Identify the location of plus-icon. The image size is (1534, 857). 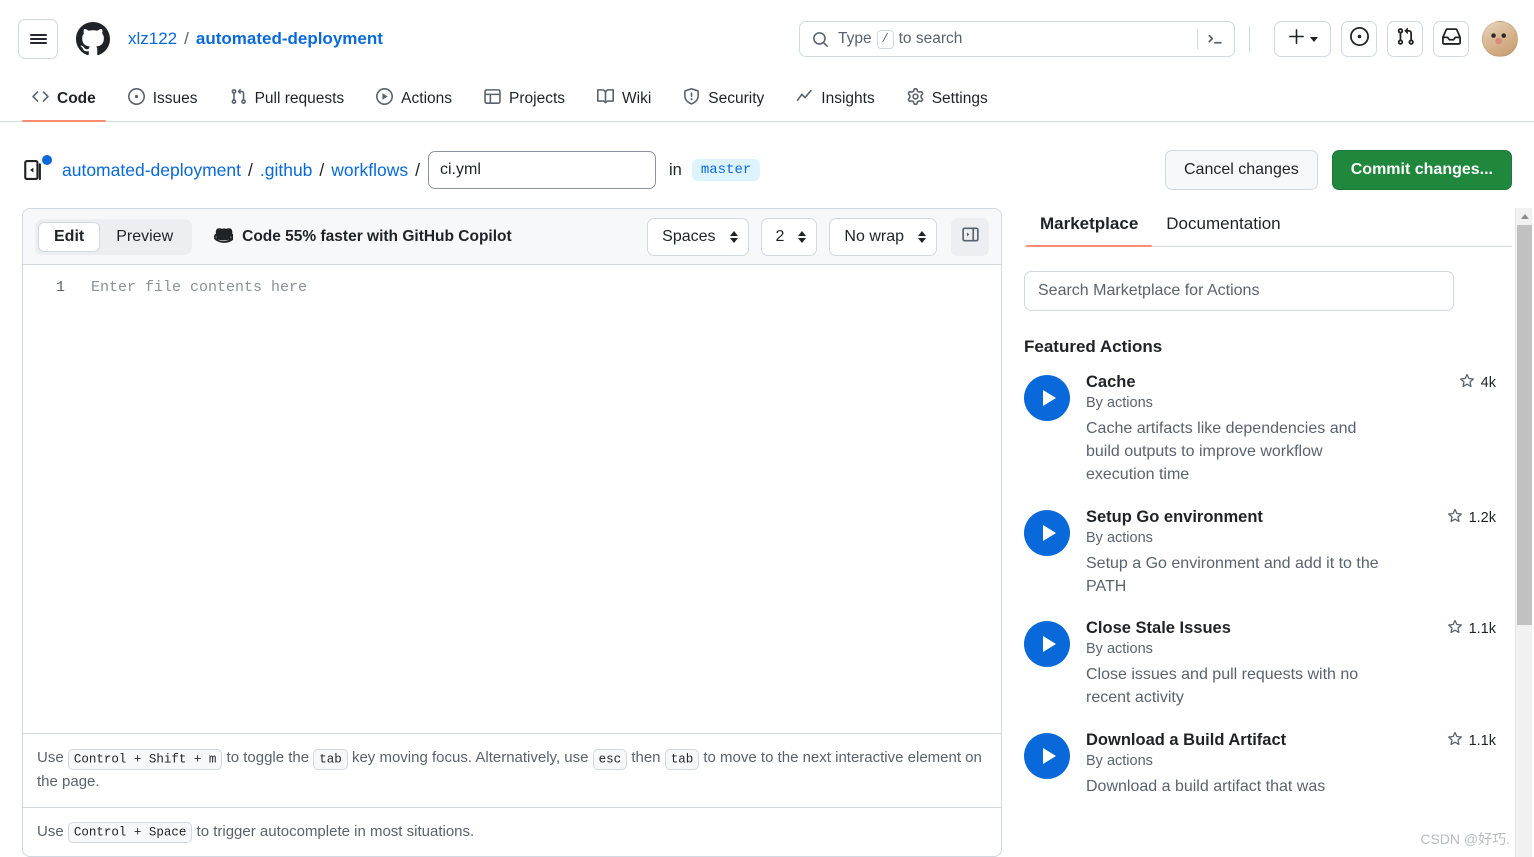
(1296, 39).